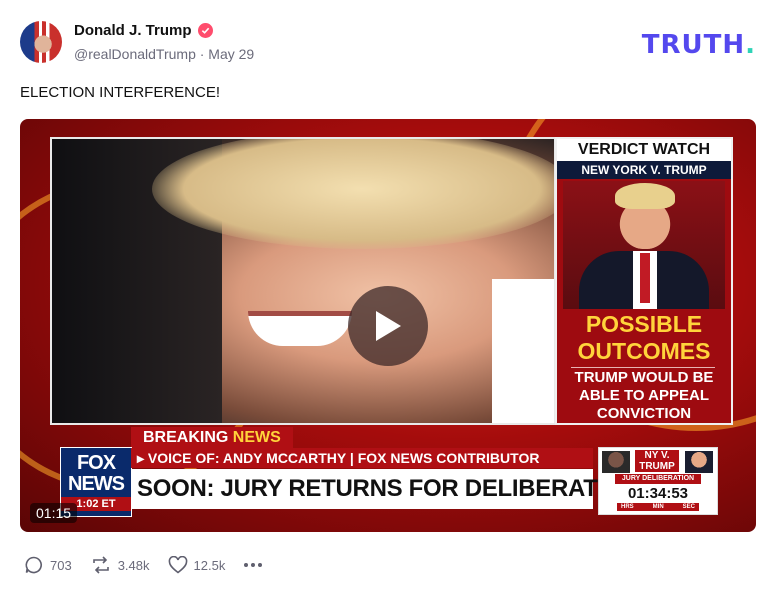 This screenshot has height=595, width=777. What do you see at coordinates (688, 507) in the screenshot?
I see `unit-sec: SEC` at bounding box center [688, 507].